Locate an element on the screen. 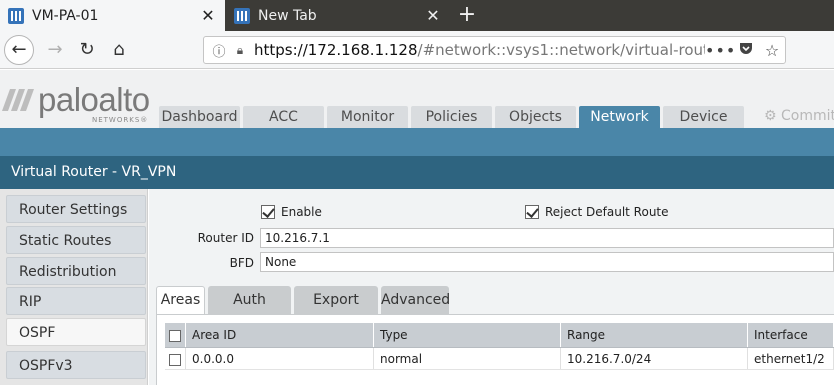 This screenshot has height=385, width=834. home-icon: ⌂ is located at coordinates (119, 50).